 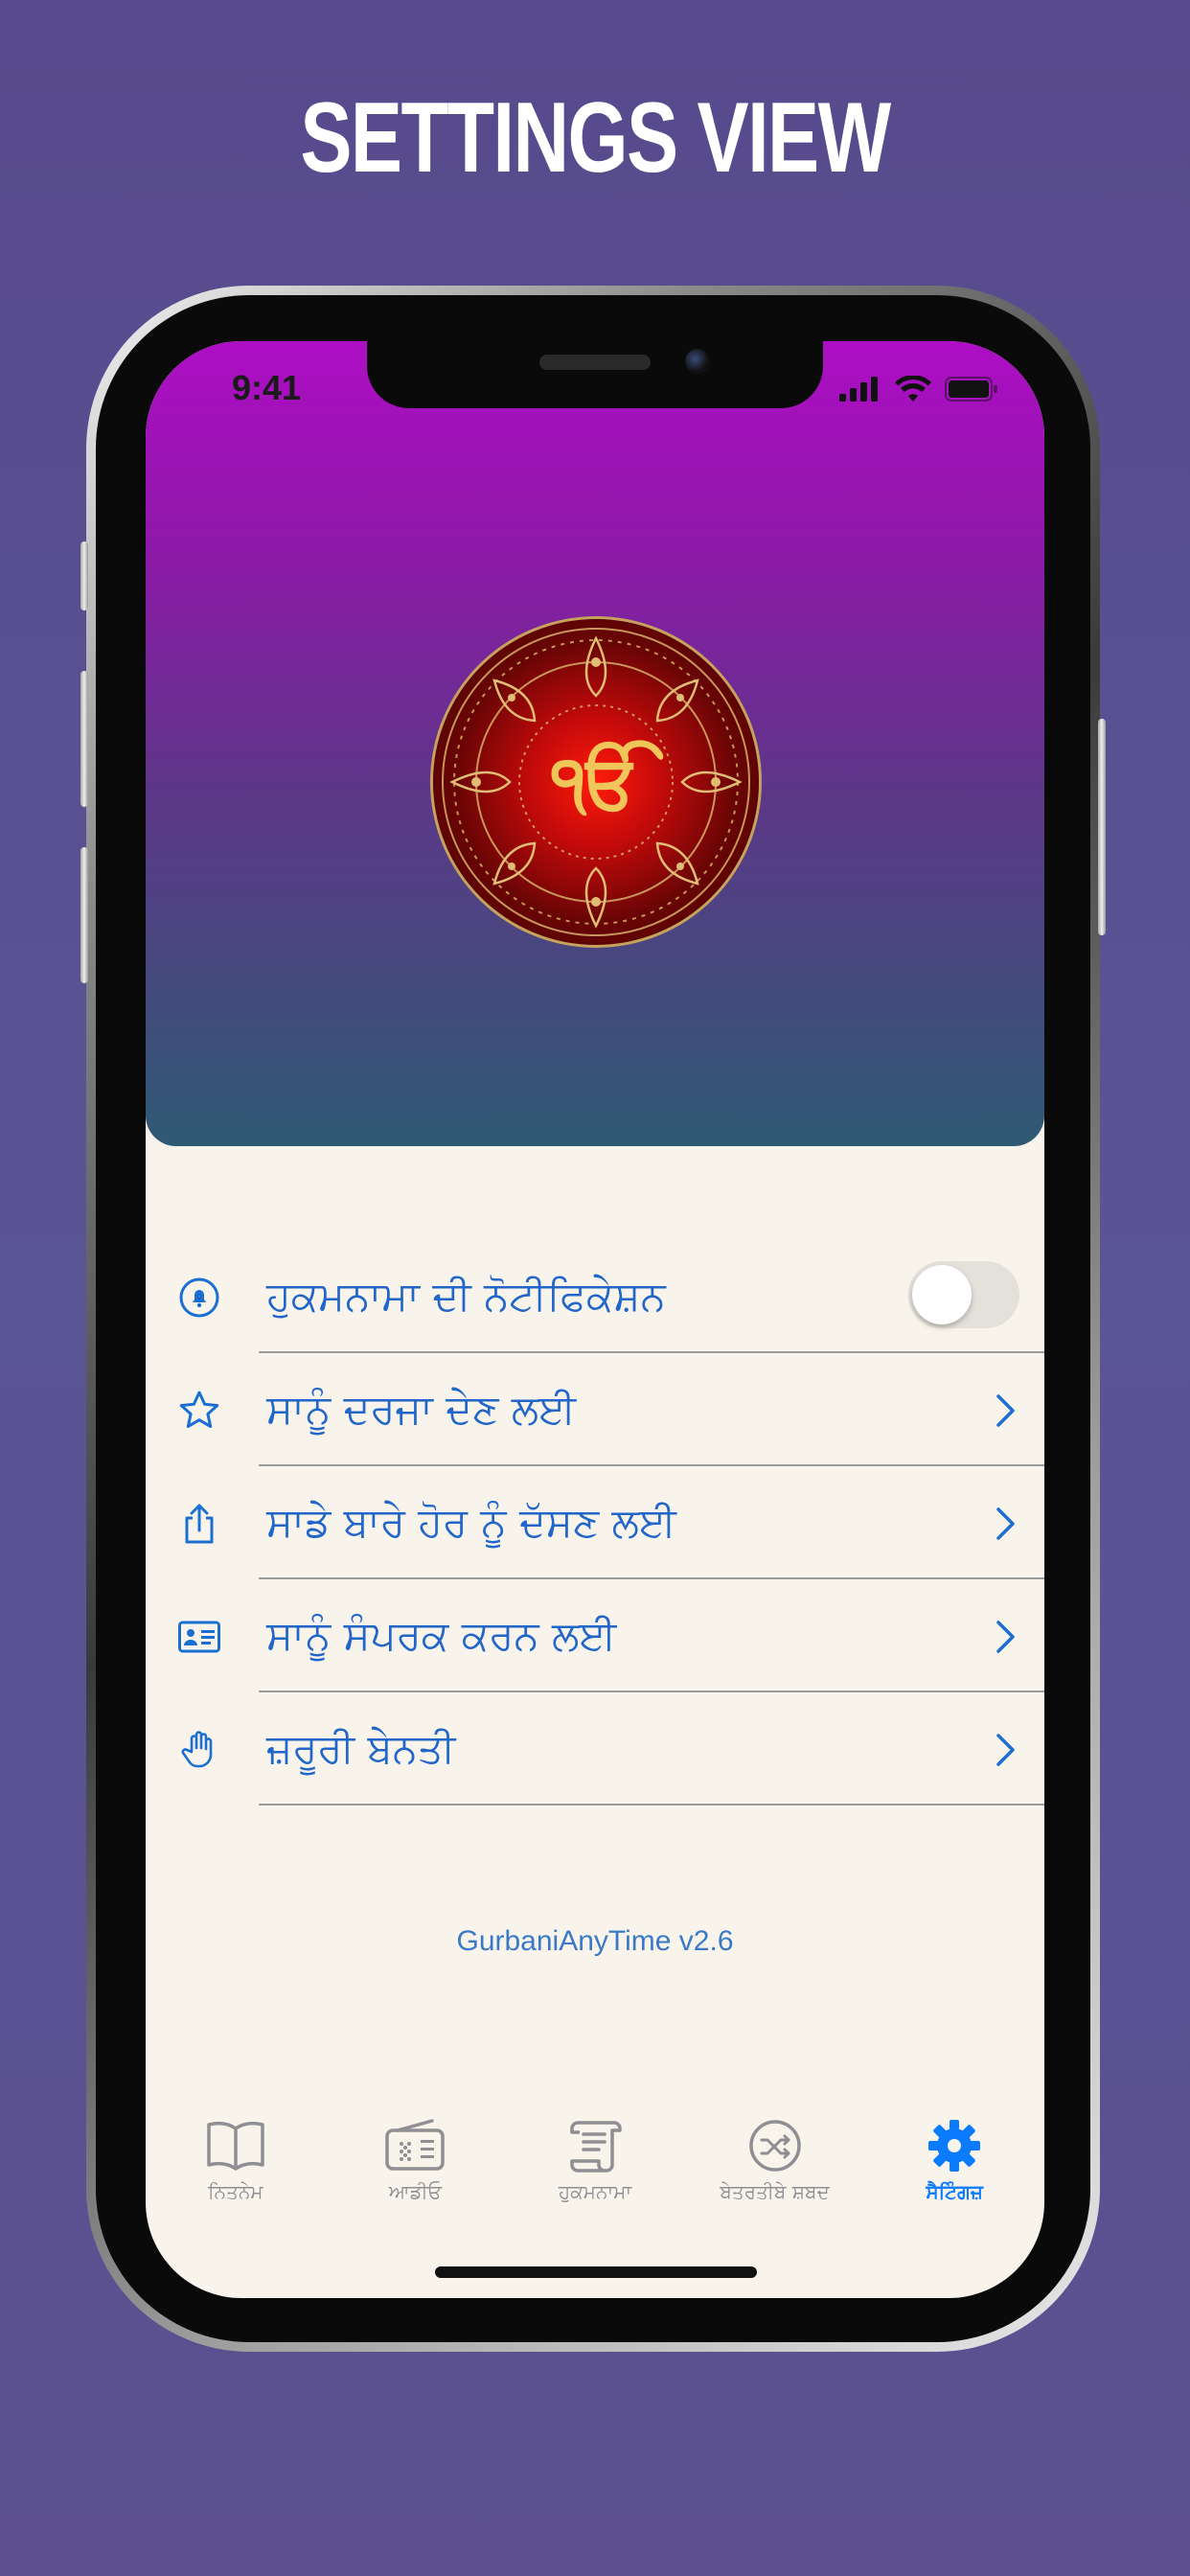 I want to click on svg-text: ੴ, so click(x=607, y=782).